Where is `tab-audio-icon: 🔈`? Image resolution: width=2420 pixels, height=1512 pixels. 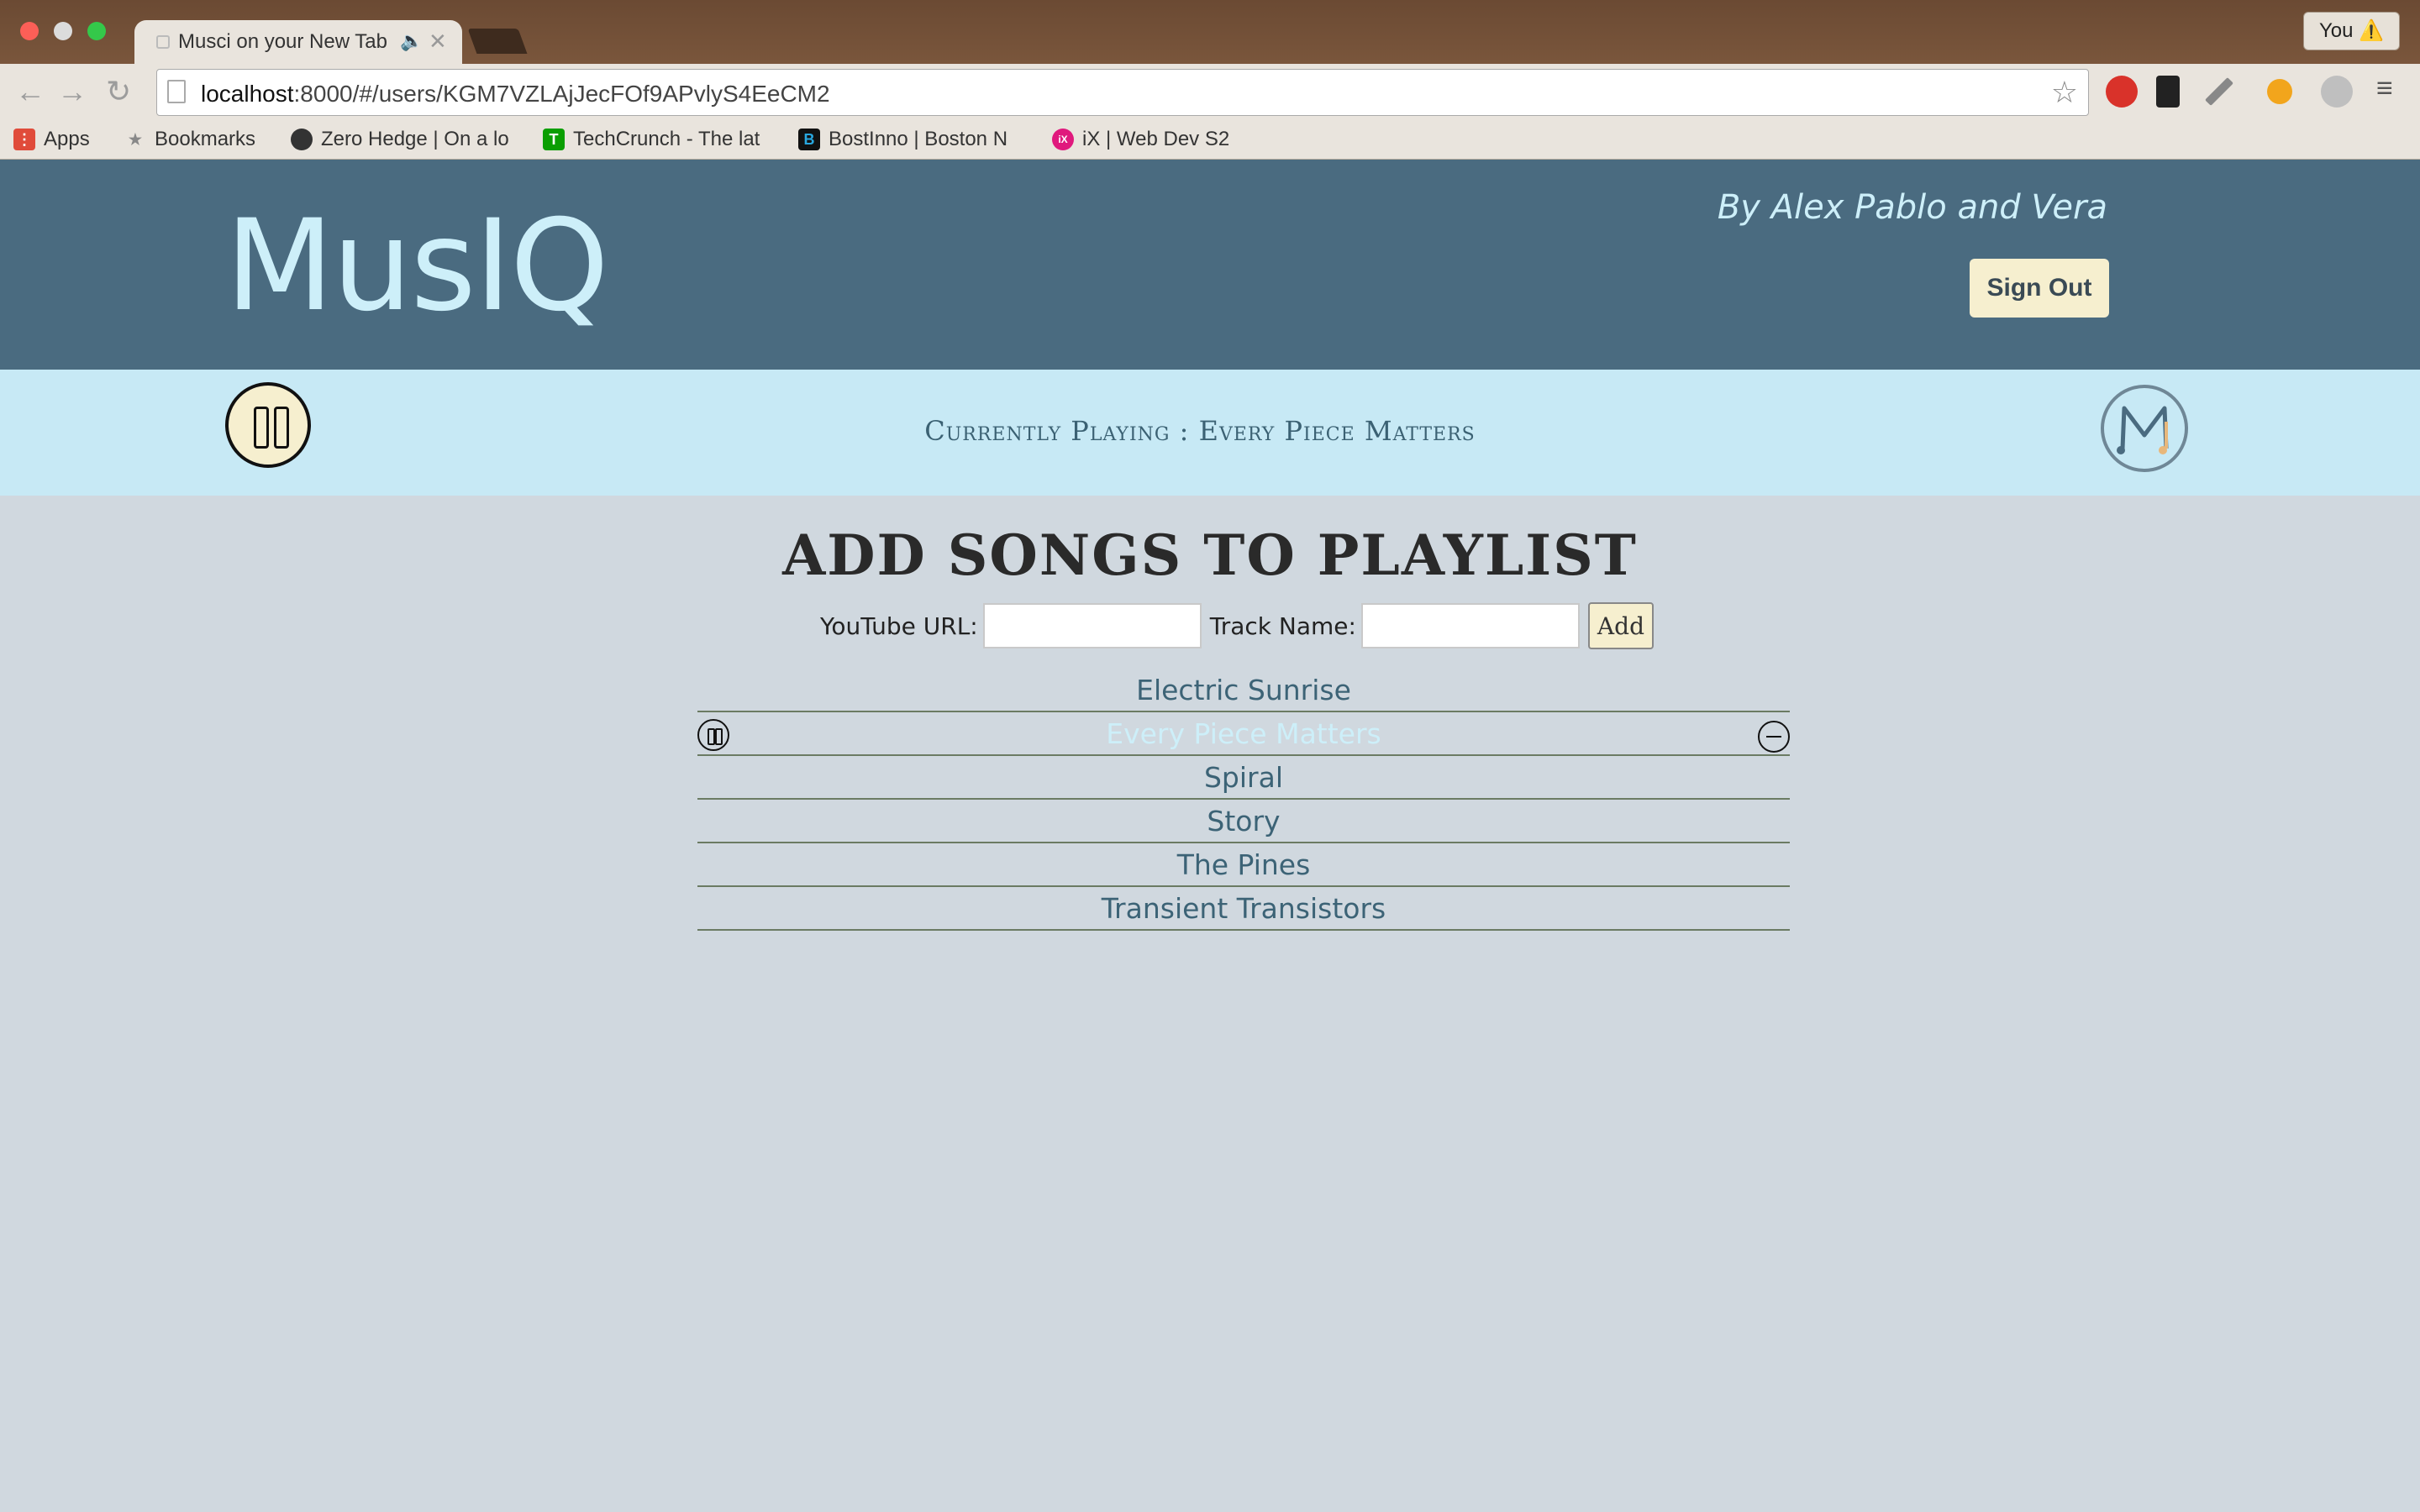
tab-audio-icon: 🔈 is located at coordinates (412, 41).